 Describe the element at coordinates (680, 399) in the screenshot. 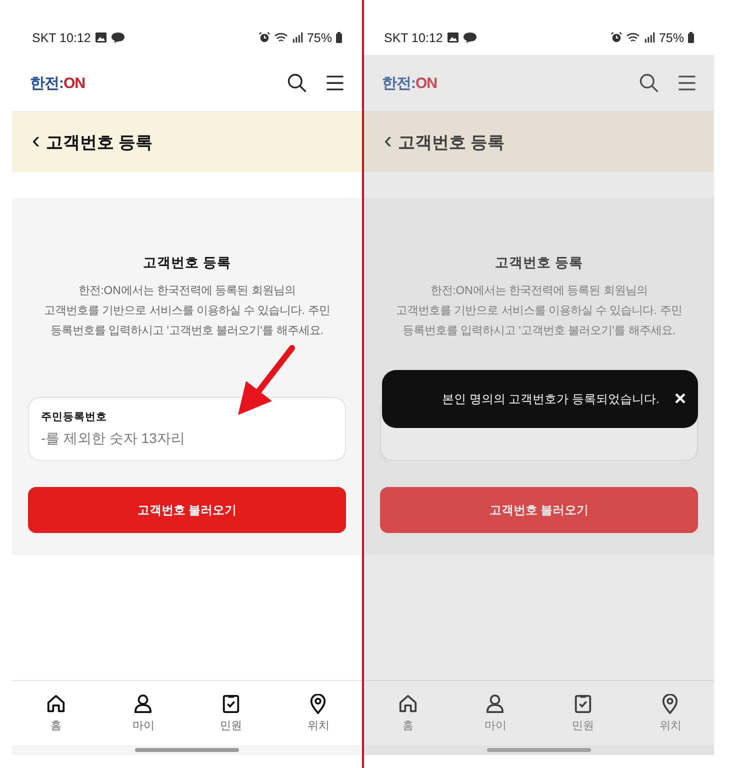

I see `close-button: ×` at that location.